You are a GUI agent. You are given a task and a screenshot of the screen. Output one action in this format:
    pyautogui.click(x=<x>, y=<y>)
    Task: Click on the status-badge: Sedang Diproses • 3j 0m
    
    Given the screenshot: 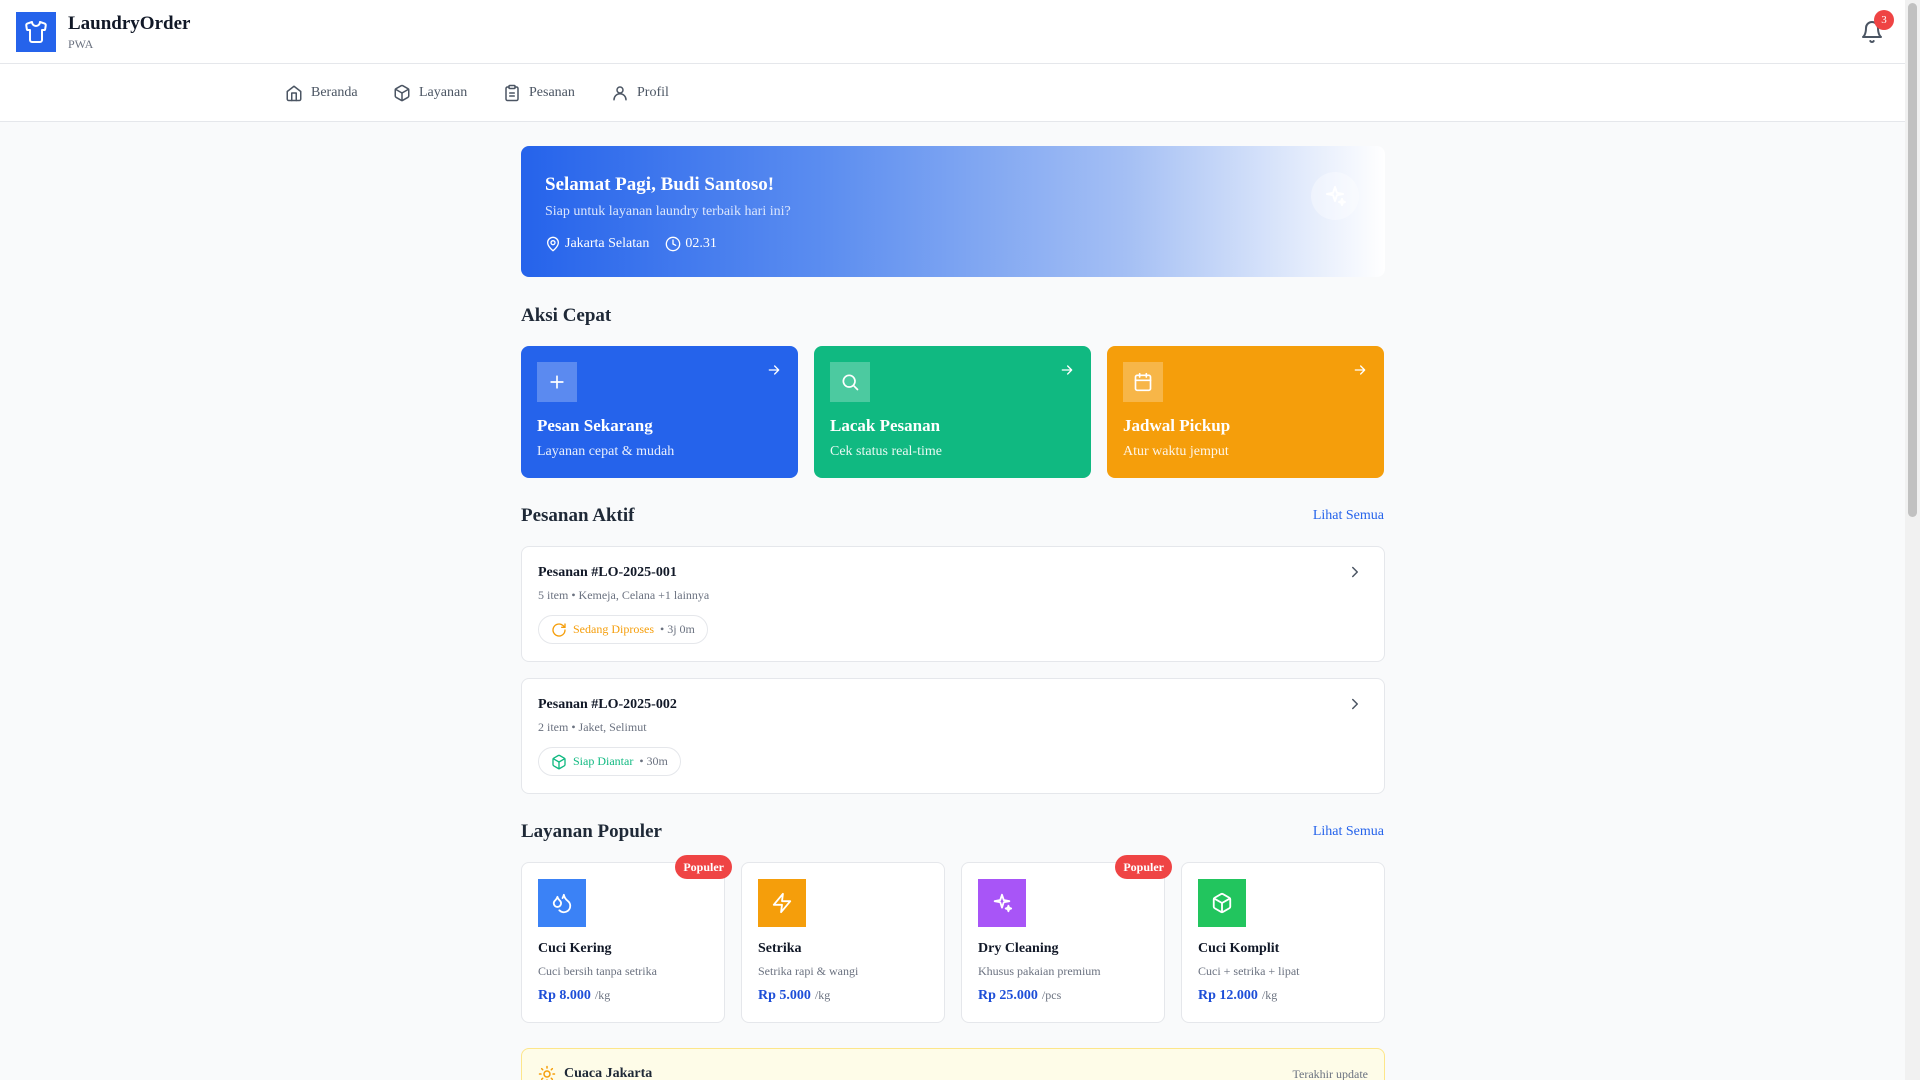 What is the action you would take?
    pyautogui.click(x=623, y=629)
    